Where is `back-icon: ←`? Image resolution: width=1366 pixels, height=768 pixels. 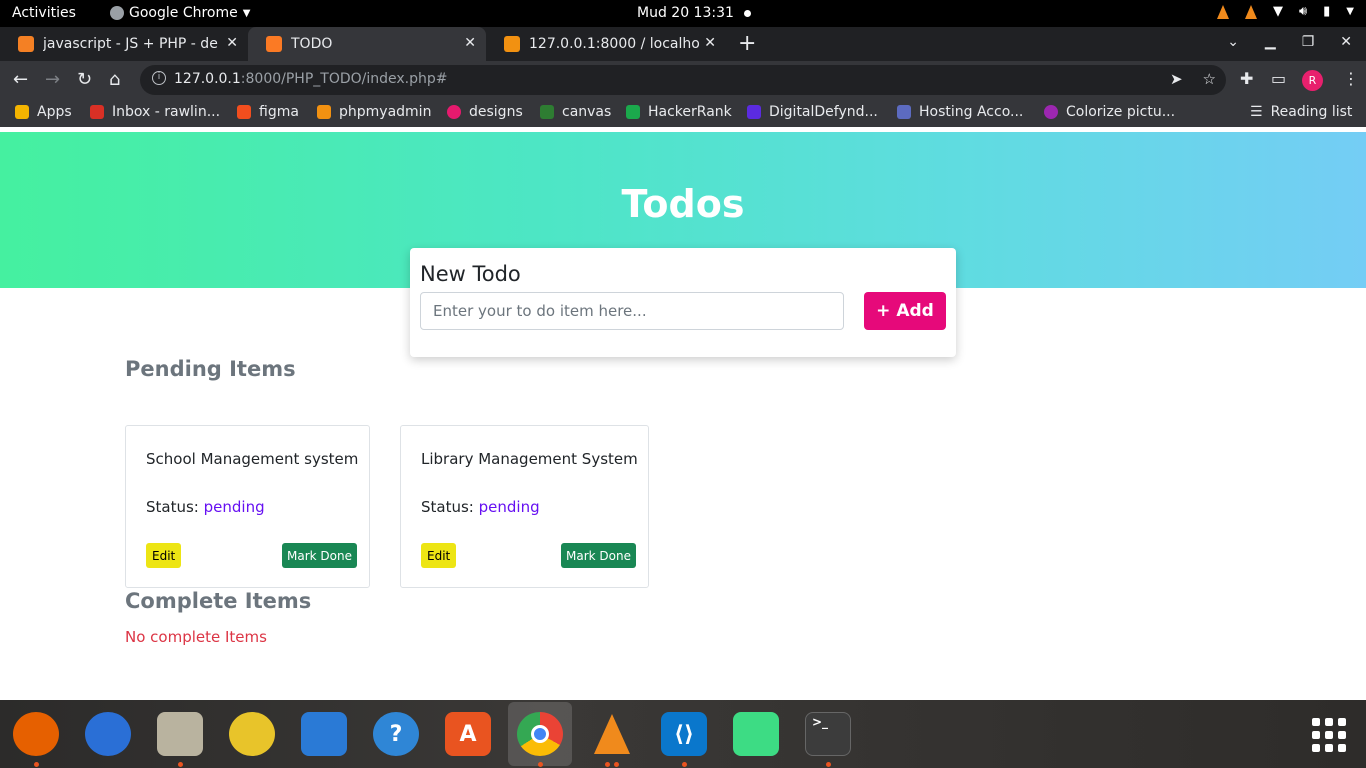 back-icon: ← is located at coordinates (20, 79).